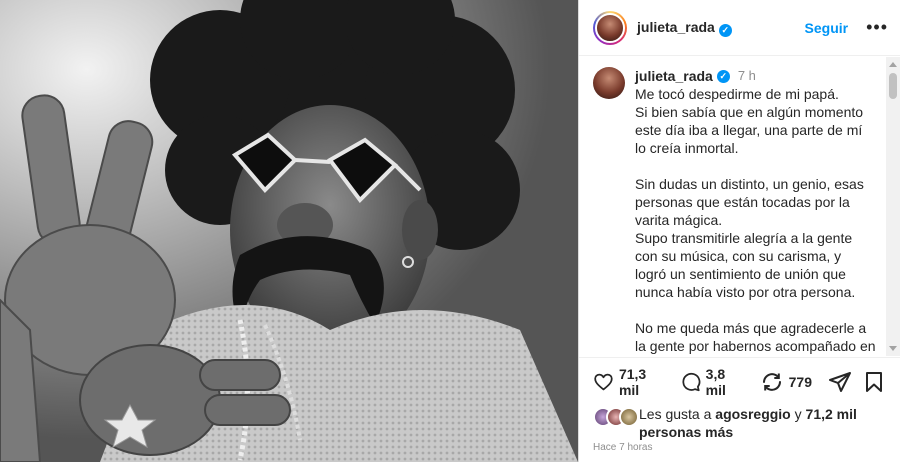  What do you see at coordinates (800, 382) in the screenshot?
I see `reposts-count: 779` at bounding box center [800, 382].